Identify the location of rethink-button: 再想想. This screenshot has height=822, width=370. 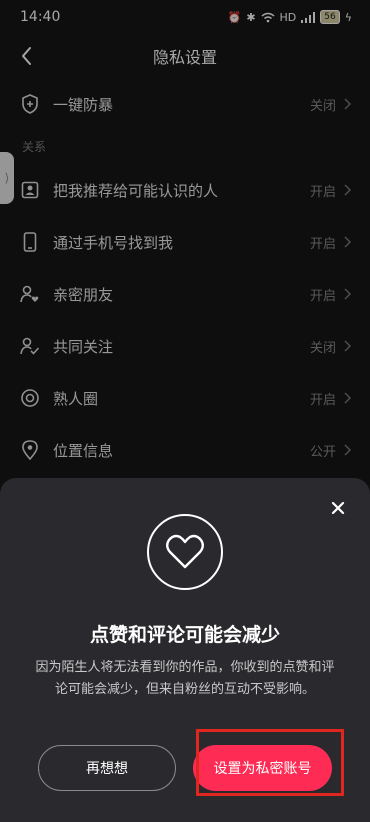
(107, 768).